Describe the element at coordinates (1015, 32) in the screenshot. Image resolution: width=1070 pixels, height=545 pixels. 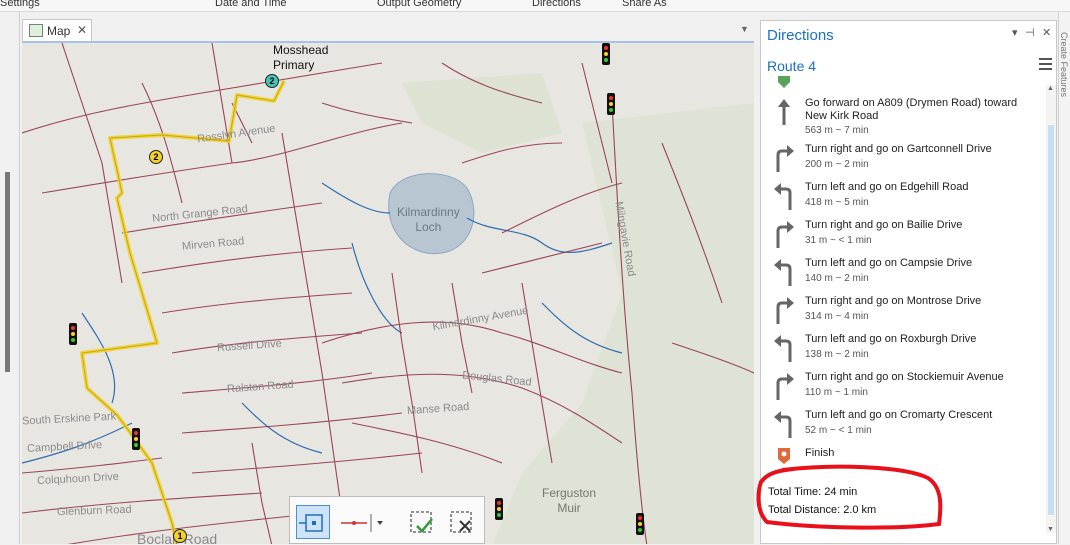
I see `pane-options-dropdown-icon: ▾` at that location.